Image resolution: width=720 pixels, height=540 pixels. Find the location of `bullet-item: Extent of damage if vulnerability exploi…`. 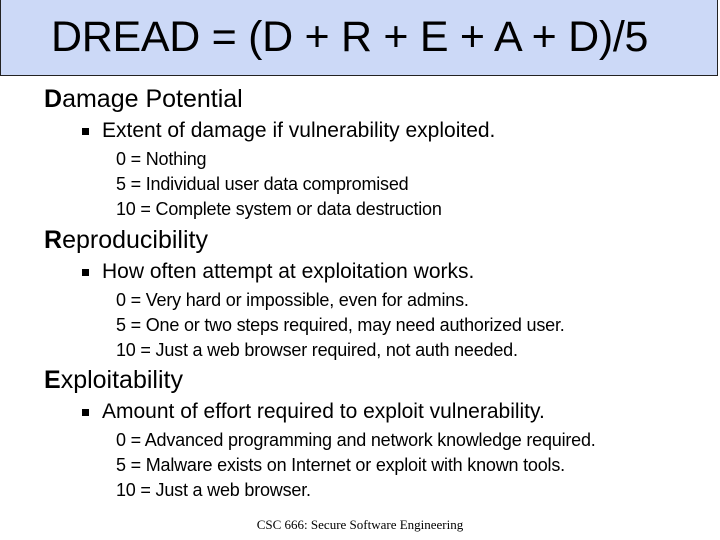

bullet-item: Extent of damage if vulnerability exploi… is located at coordinates (398, 131).